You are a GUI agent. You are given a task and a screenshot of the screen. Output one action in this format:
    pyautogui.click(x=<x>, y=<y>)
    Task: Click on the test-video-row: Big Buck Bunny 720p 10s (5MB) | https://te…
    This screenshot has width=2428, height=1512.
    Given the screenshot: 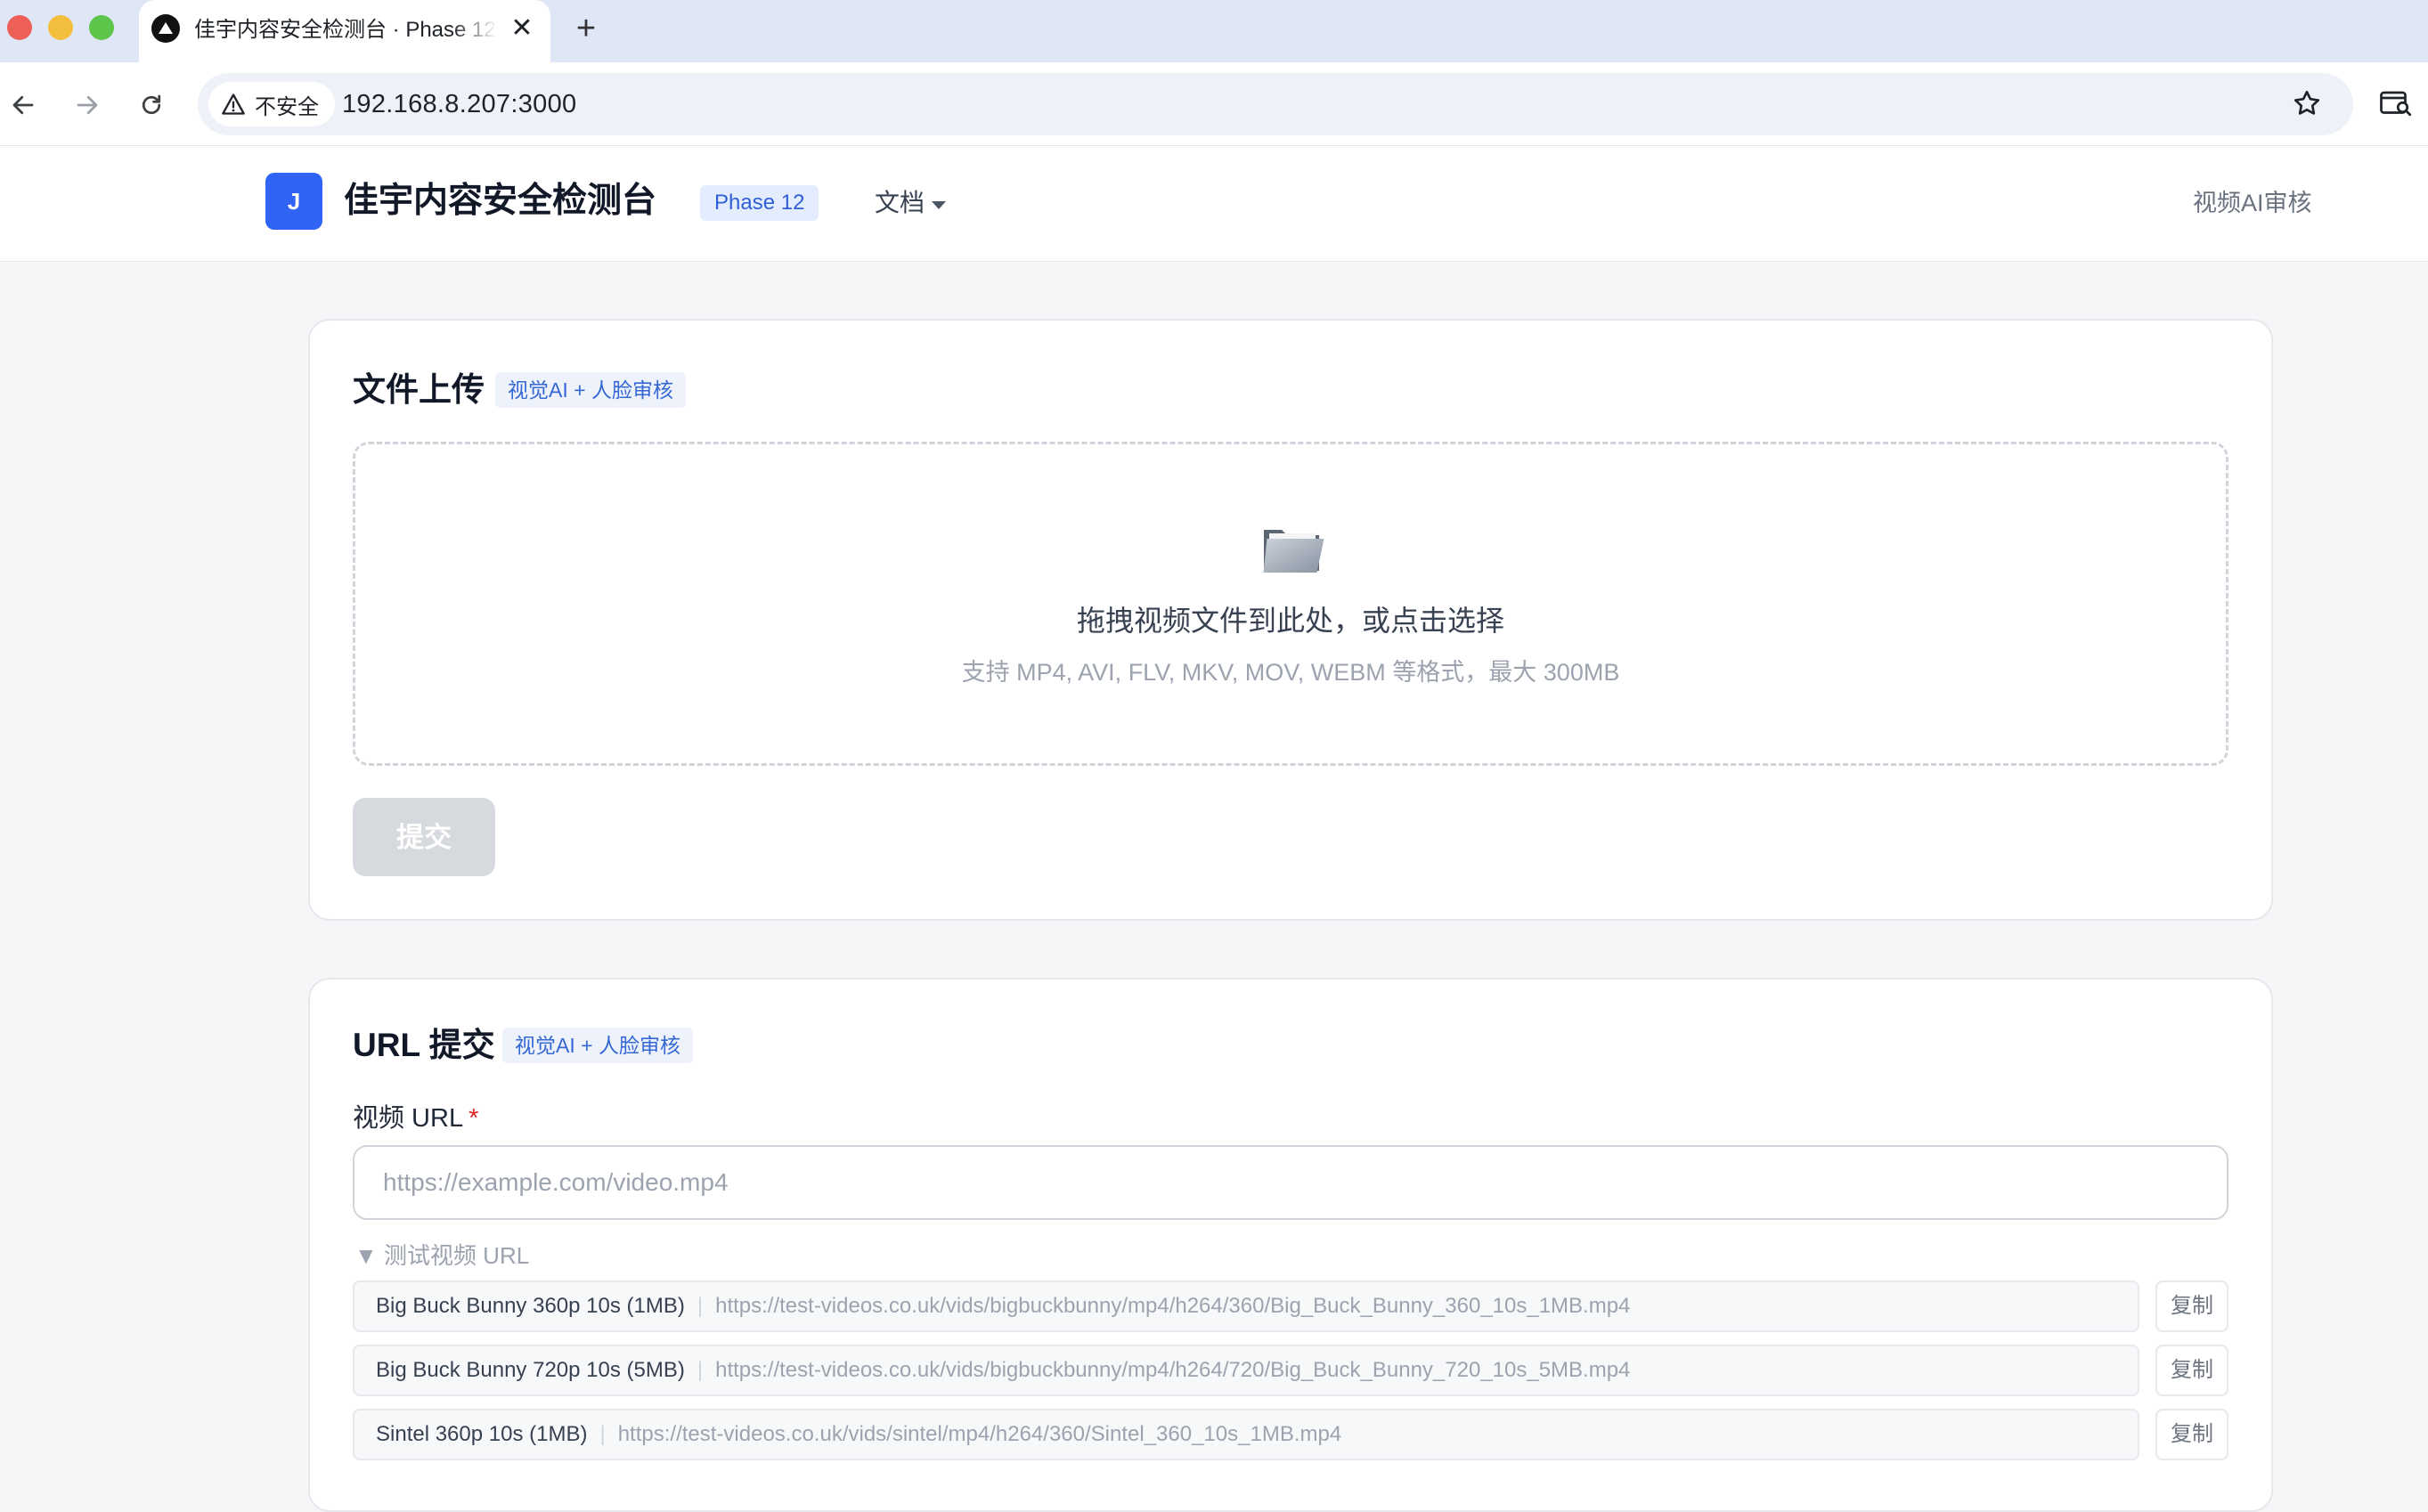 What is the action you would take?
    pyautogui.click(x=1290, y=1370)
    